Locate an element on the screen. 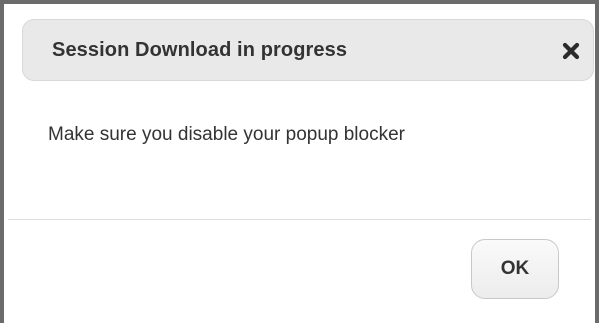 Image resolution: width=599 pixels, height=323 pixels. dialog-title: Session Download in progress is located at coordinates (200, 50).